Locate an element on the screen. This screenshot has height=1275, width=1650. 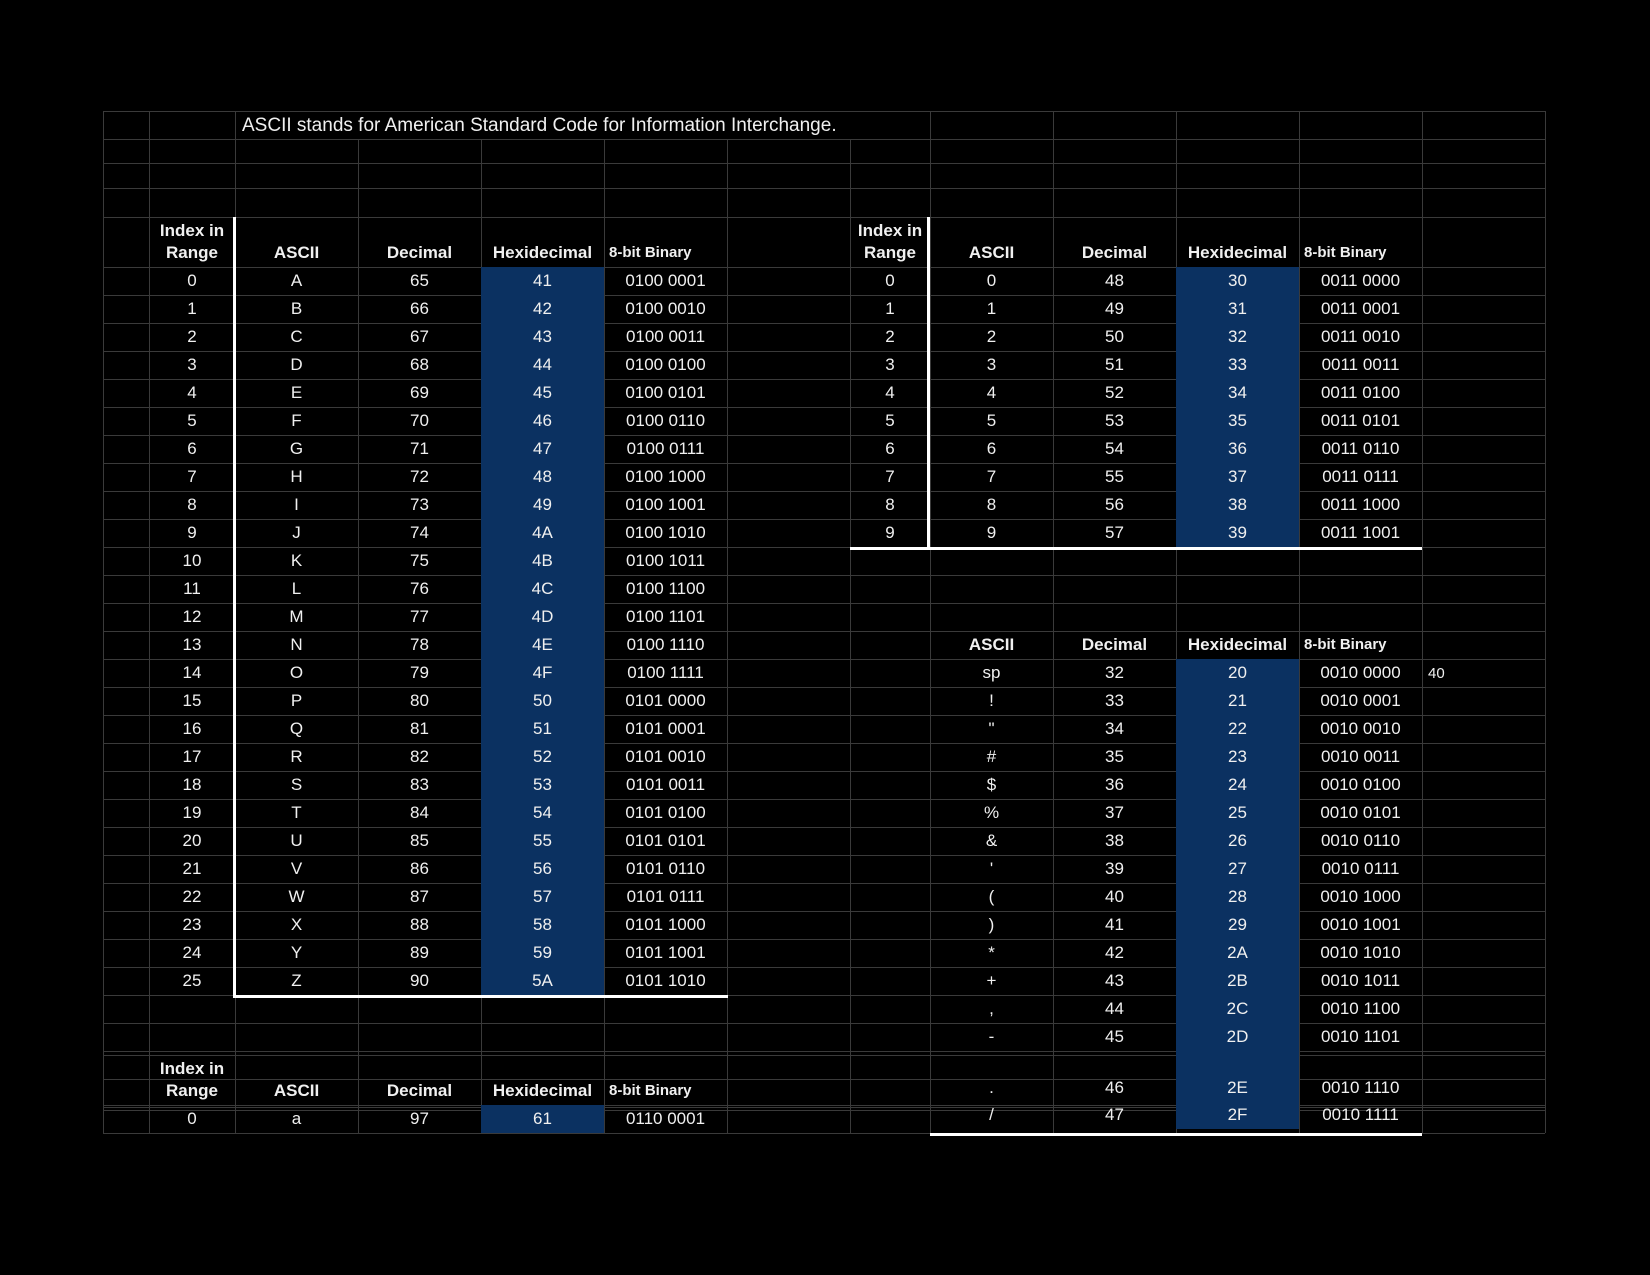
upper-hex-cell: 46 is located at coordinates (542, 421).